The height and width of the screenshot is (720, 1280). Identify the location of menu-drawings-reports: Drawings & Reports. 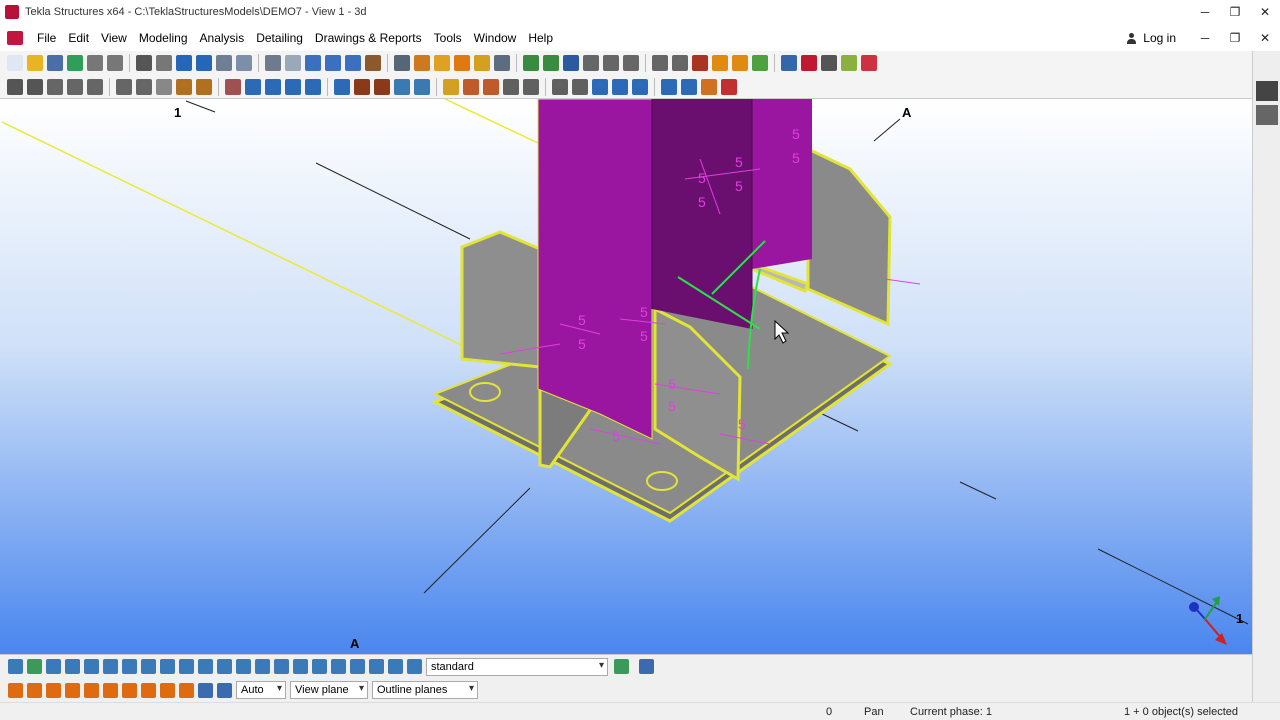
(368, 38).